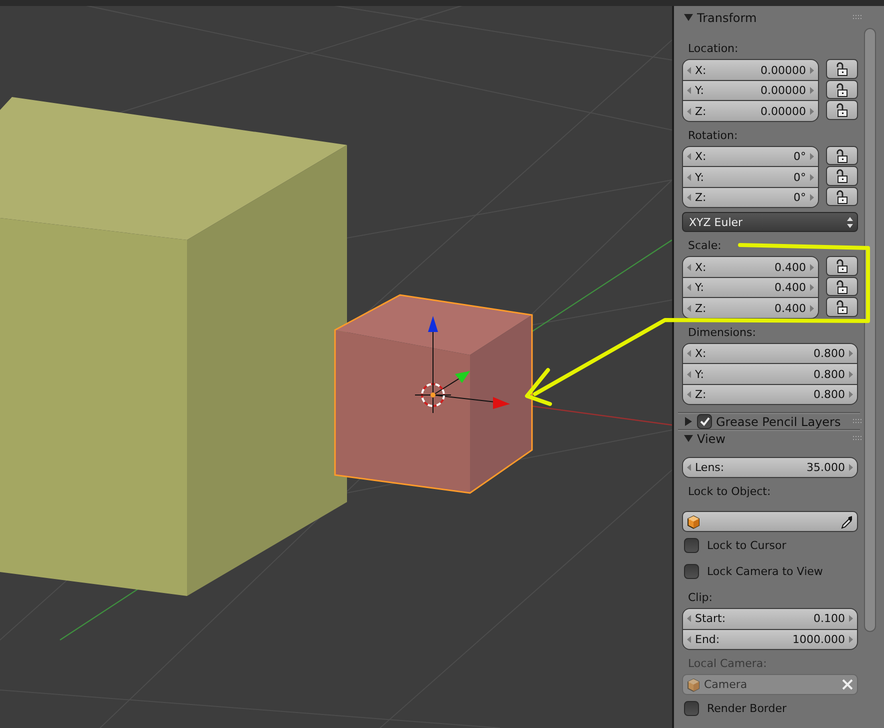 The width and height of the screenshot is (884, 728). Describe the element at coordinates (770, 638) in the screenshot. I see `number-field: End: 1000.000` at that location.